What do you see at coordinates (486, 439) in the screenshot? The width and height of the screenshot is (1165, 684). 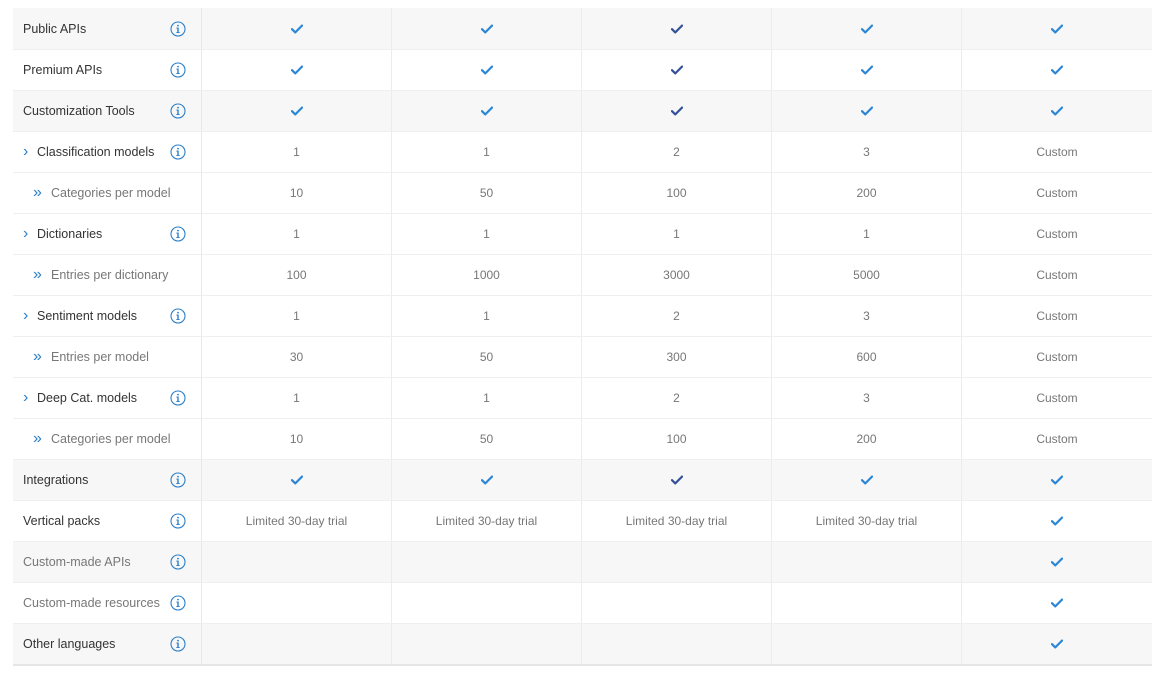 I see `cell-value: 50` at bounding box center [486, 439].